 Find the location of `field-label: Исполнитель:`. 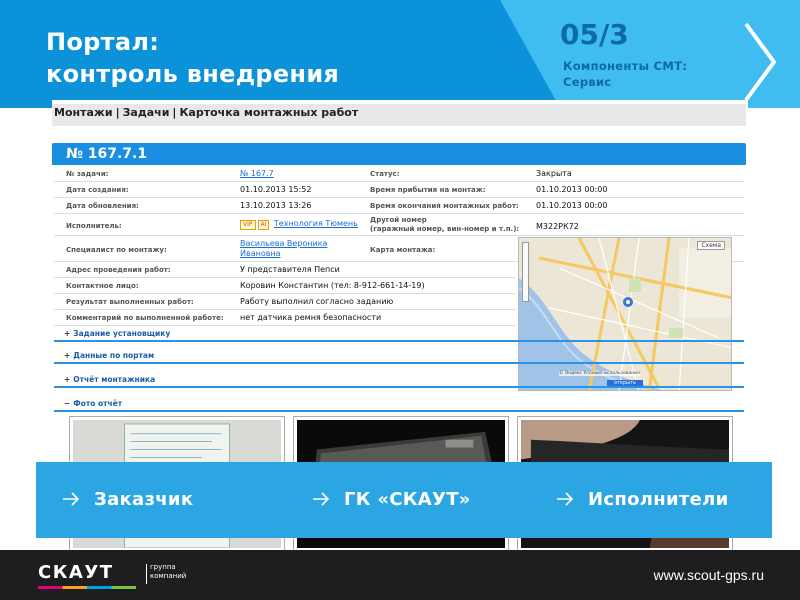

field-label: Исполнитель: is located at coordinates (94, 226).